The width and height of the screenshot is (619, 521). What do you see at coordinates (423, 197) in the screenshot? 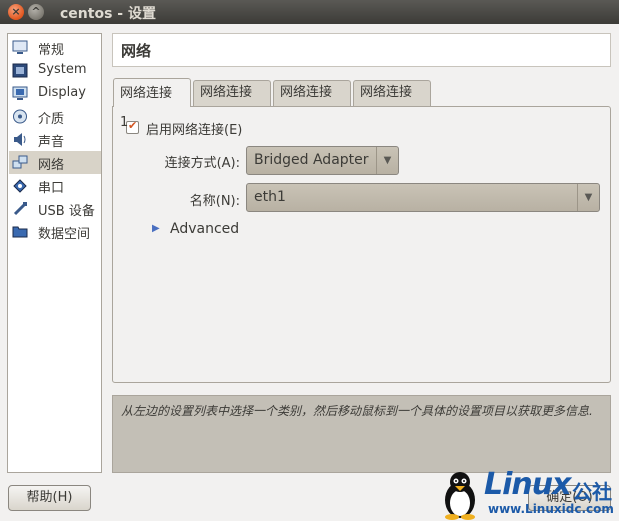
I see `adapter-name-select: eth1 ▼` at bounding box center [423, 197].